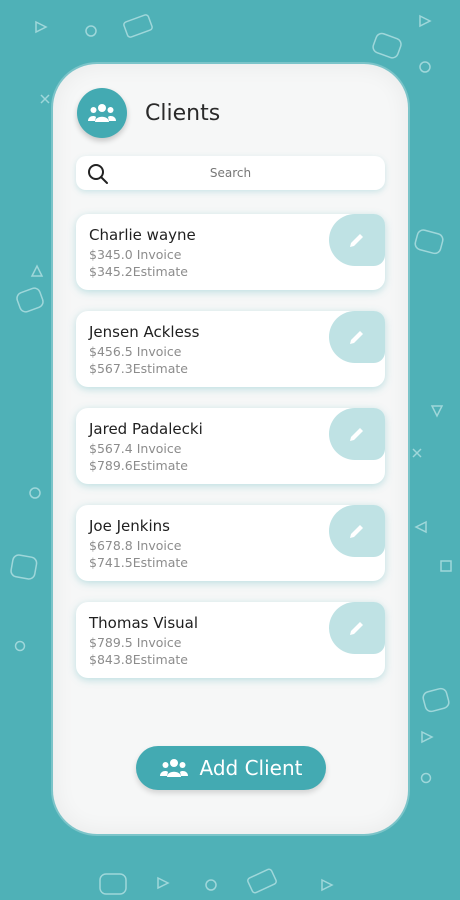 This screenshot has height=900, width=460. Describe the element at coordinates (135, 545) in the screenshot. I see `client-invoice: $678.8 Invoice` at that location.